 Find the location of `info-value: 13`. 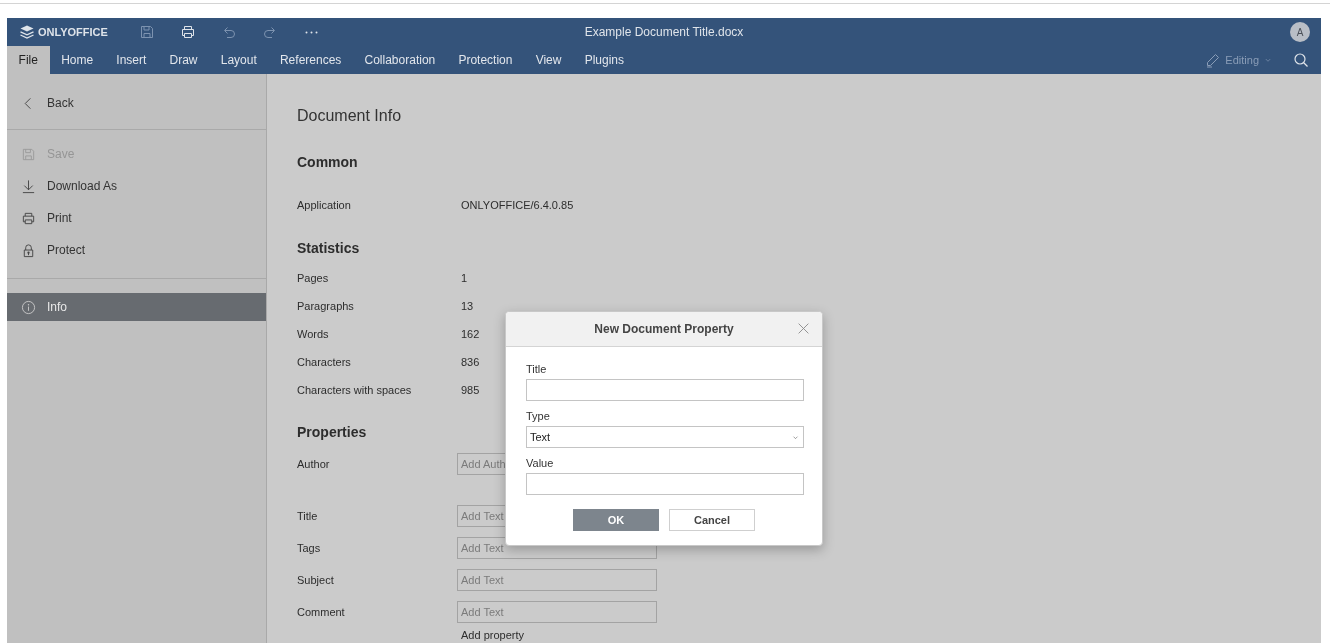

info-value: 13 is located at coordinates (467, 306).